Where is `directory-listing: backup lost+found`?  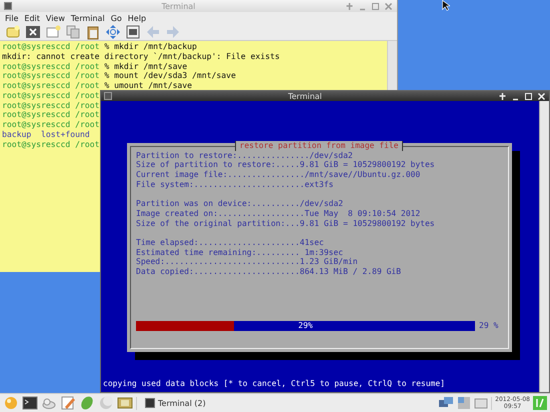
directory-listing: backup lost+found is located at coordinates (46, 135).